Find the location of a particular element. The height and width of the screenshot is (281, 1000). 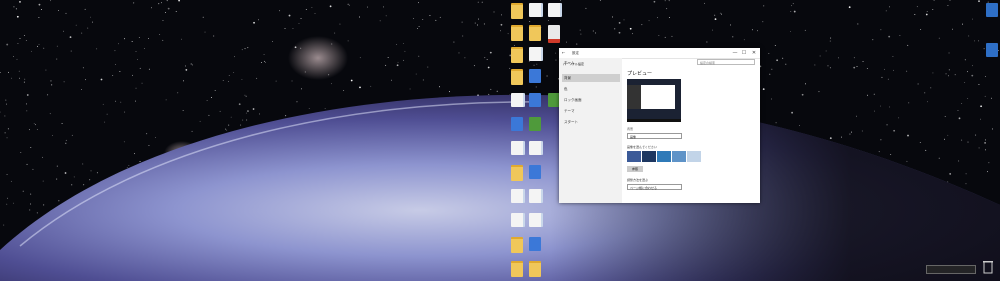

fit-label: 調整方法を選ぶ is located at coordinates (638, 180).